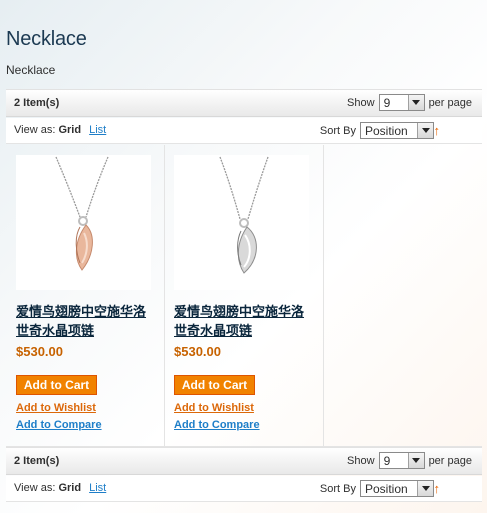  I want to click on toolbar-sorter-bottom: View as: Grid List Sort By Position ↑, so click(244, 489).